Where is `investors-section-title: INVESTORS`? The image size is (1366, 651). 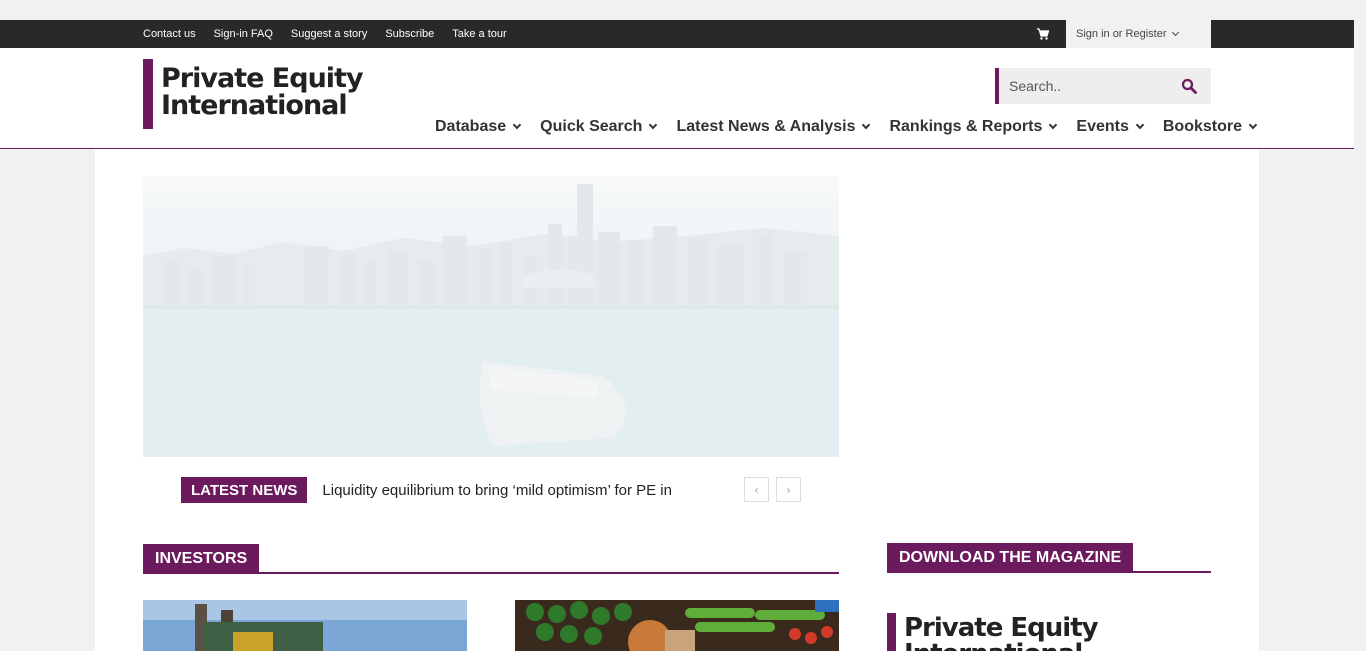 investors-section-title: INVESTORS is located at coordinates (201, 558).